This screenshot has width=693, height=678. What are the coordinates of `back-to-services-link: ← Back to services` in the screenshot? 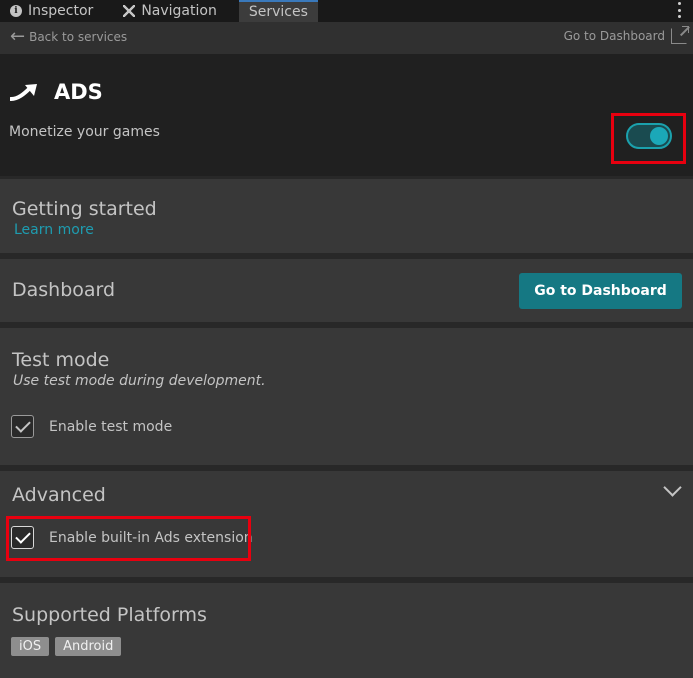 It's located at (68, 37).